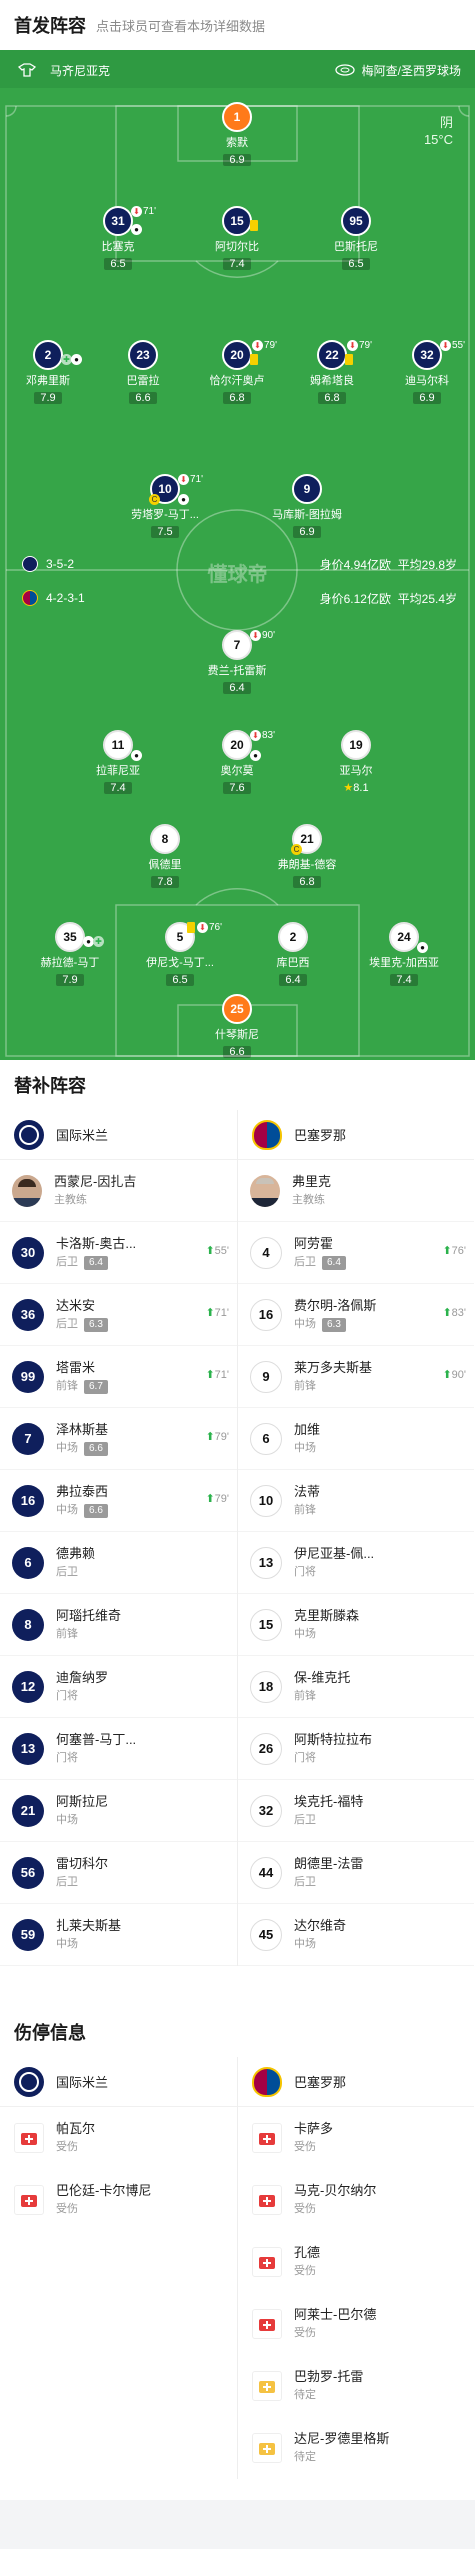  I want to click on lineup-title: 首发阵容, so click(50, 26).